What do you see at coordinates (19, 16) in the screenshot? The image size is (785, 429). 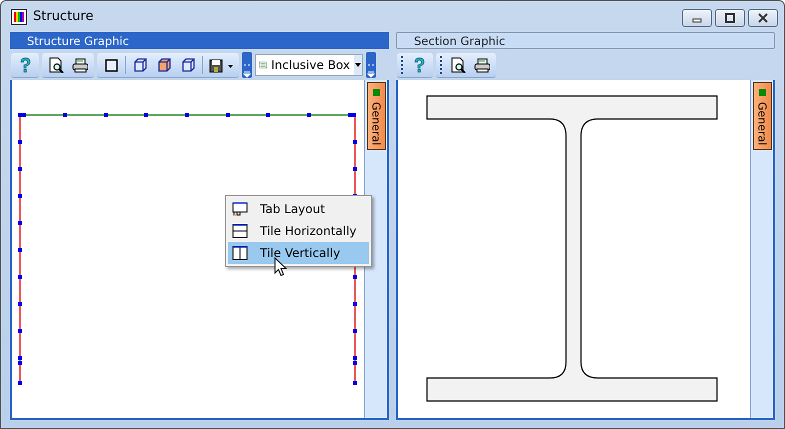 I see `app-icon` at bounding box center [19, 16].